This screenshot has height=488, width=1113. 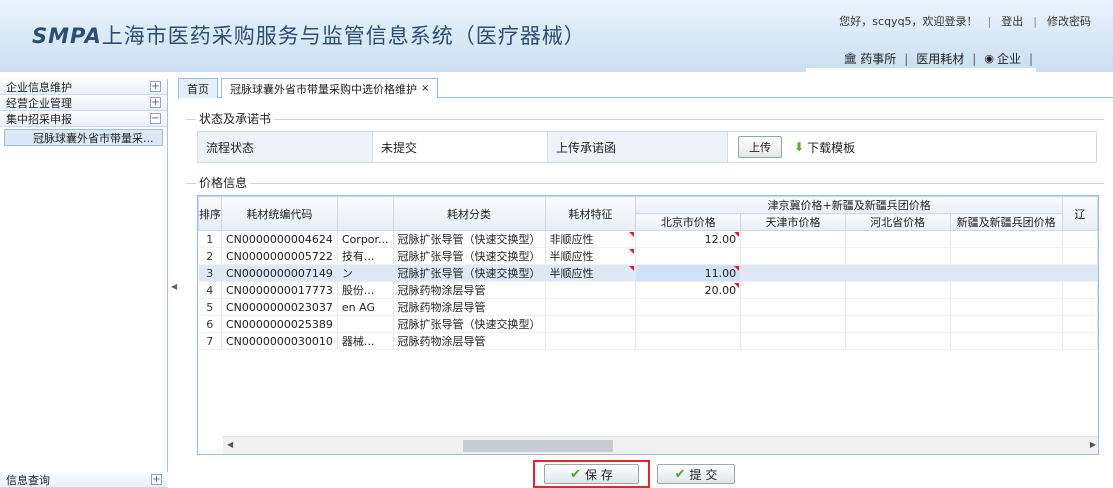 I want to click on tab-balloon-price: 冠脉球囊外省市带量采购中选价格维护 ×, so click(x=330, y=88).